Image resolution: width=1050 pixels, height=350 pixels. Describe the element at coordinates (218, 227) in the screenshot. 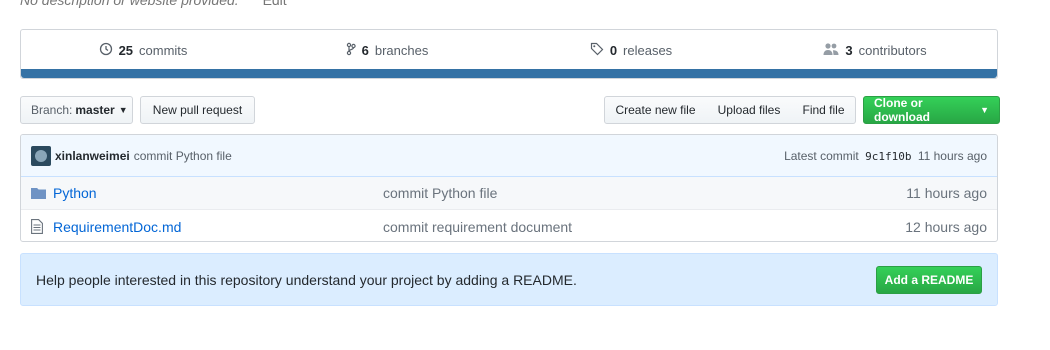

I see `file-name-link: RequirementDoc.md` at that location.